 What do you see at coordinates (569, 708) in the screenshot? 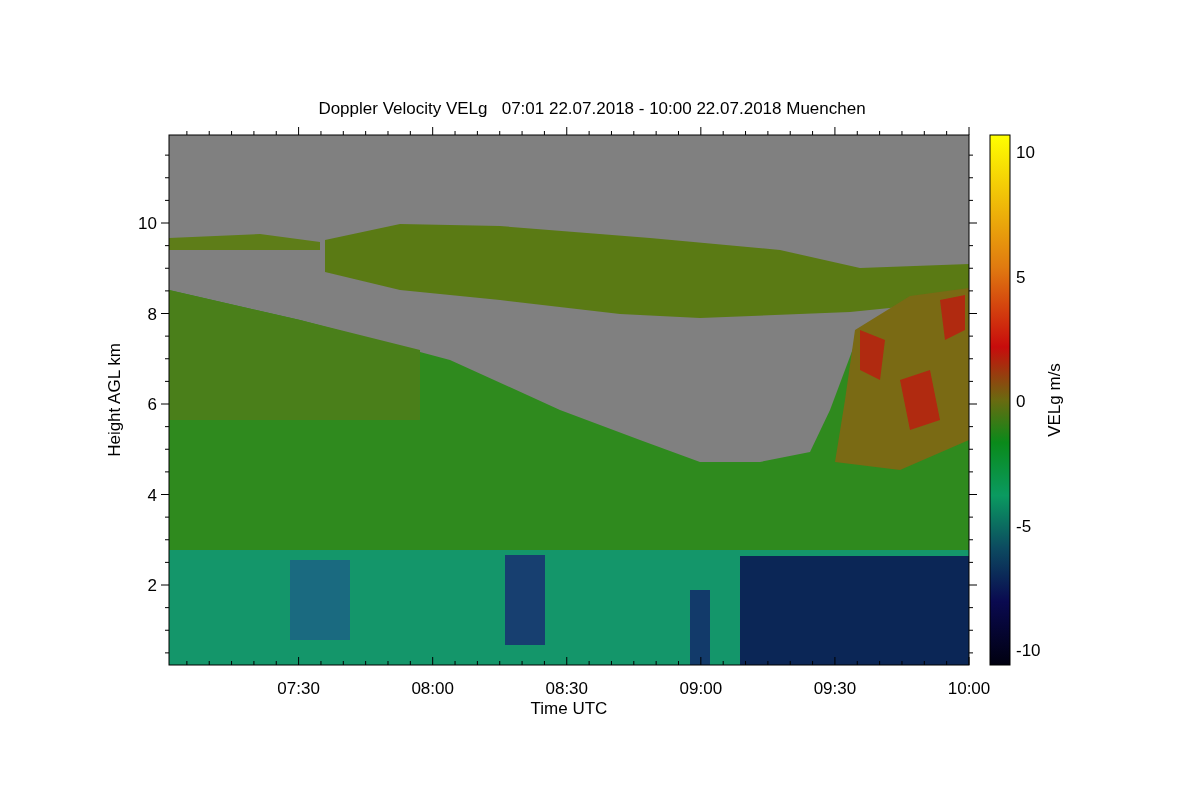
I see `x-axis-label: Time UTC` at bounding box center [569, 708].